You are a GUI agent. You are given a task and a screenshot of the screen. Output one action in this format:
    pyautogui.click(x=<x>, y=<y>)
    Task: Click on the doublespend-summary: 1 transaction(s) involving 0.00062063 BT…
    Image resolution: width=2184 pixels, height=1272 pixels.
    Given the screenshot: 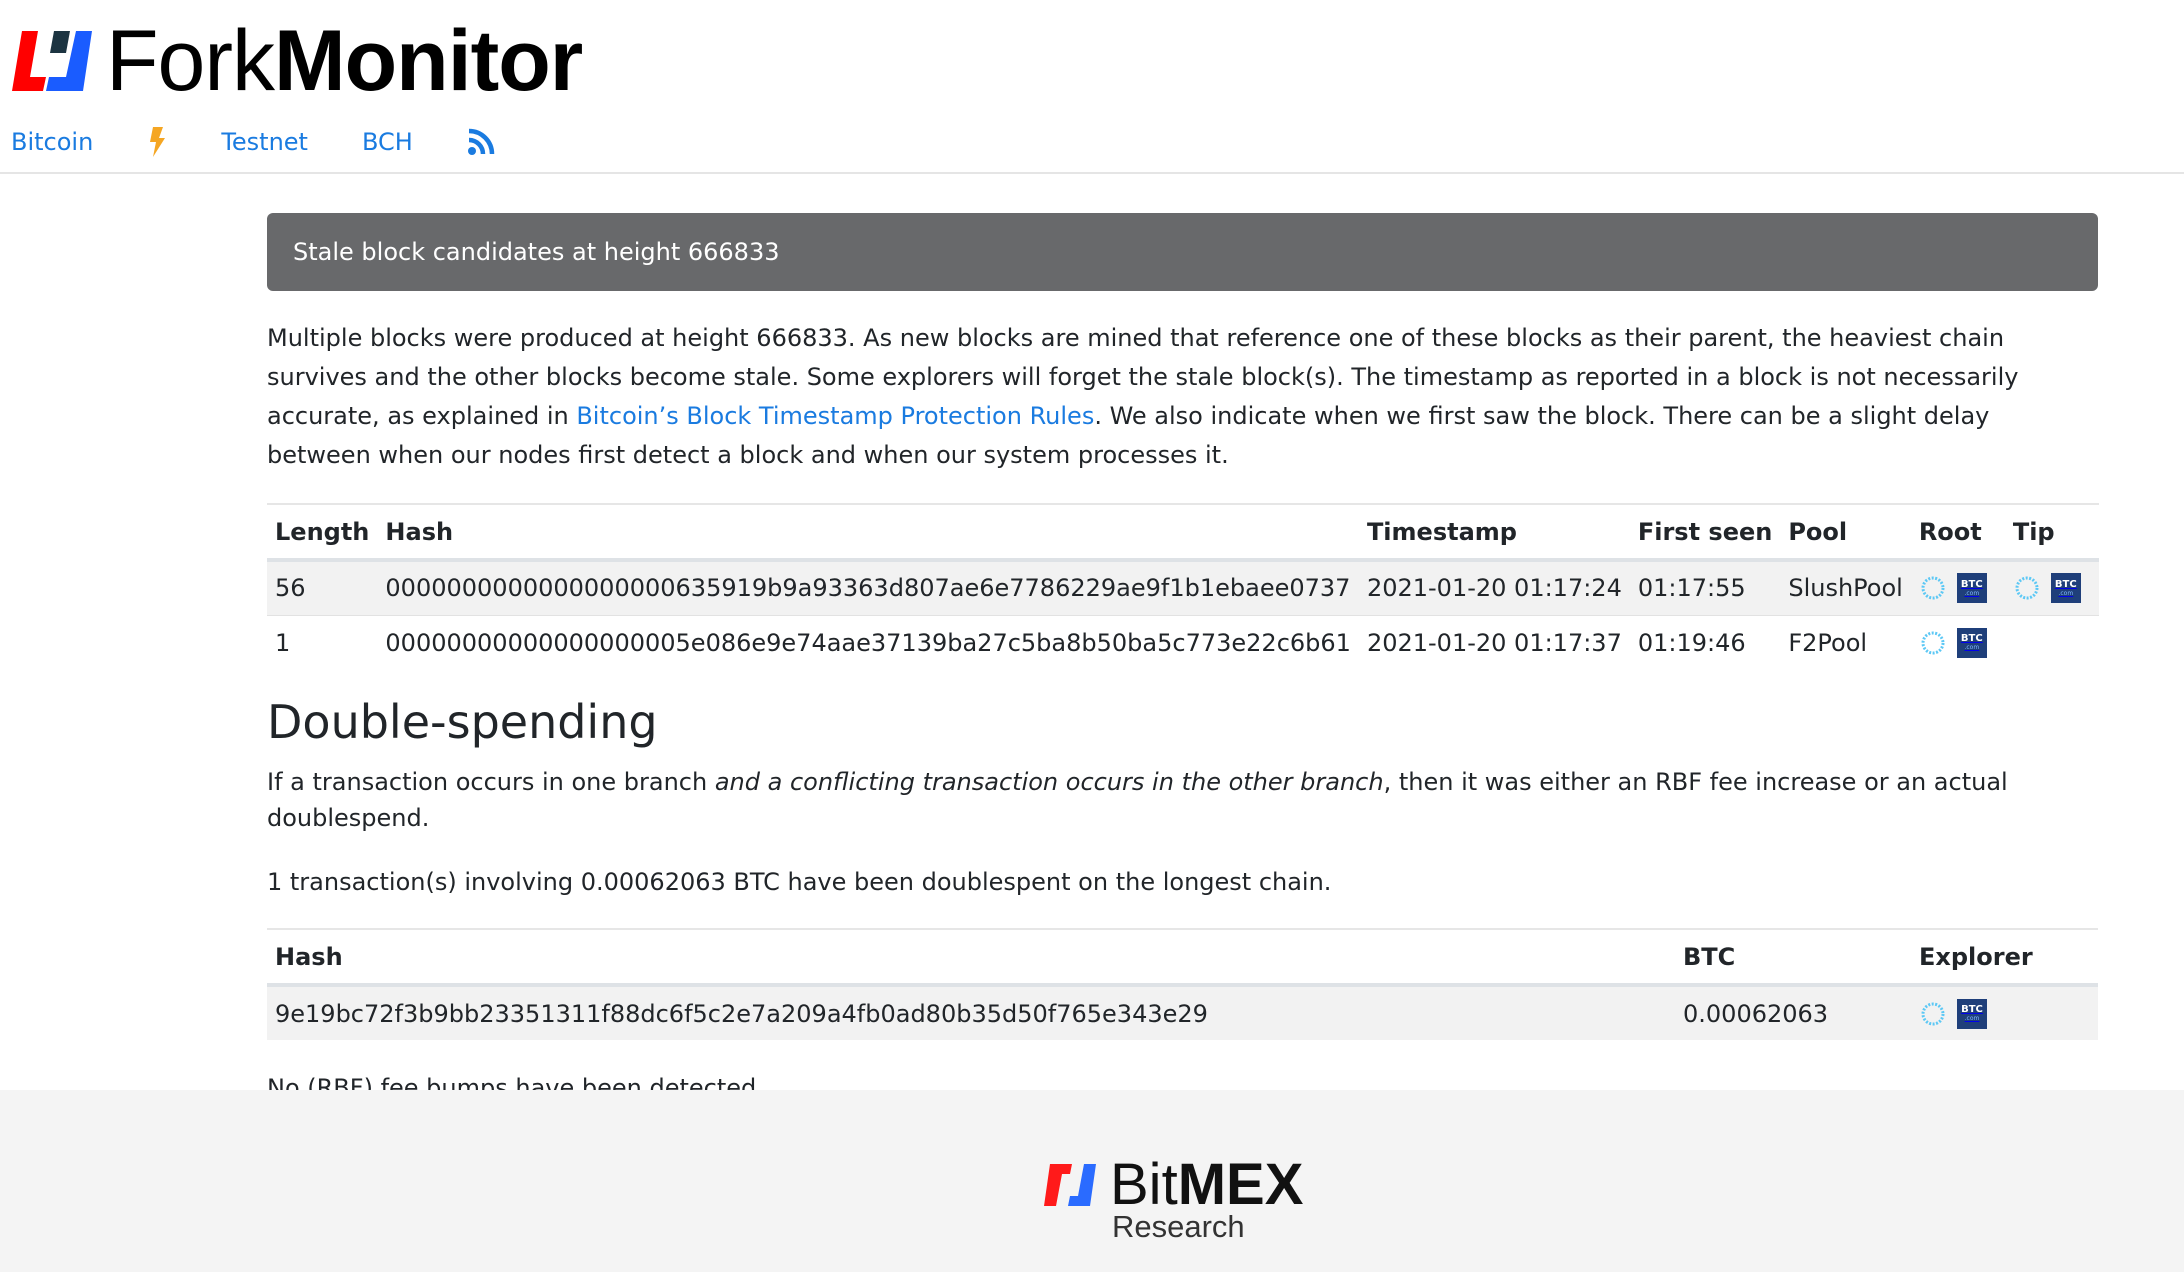 What is the action you would take?
    pyautogui.click(x=799, y=882)
    